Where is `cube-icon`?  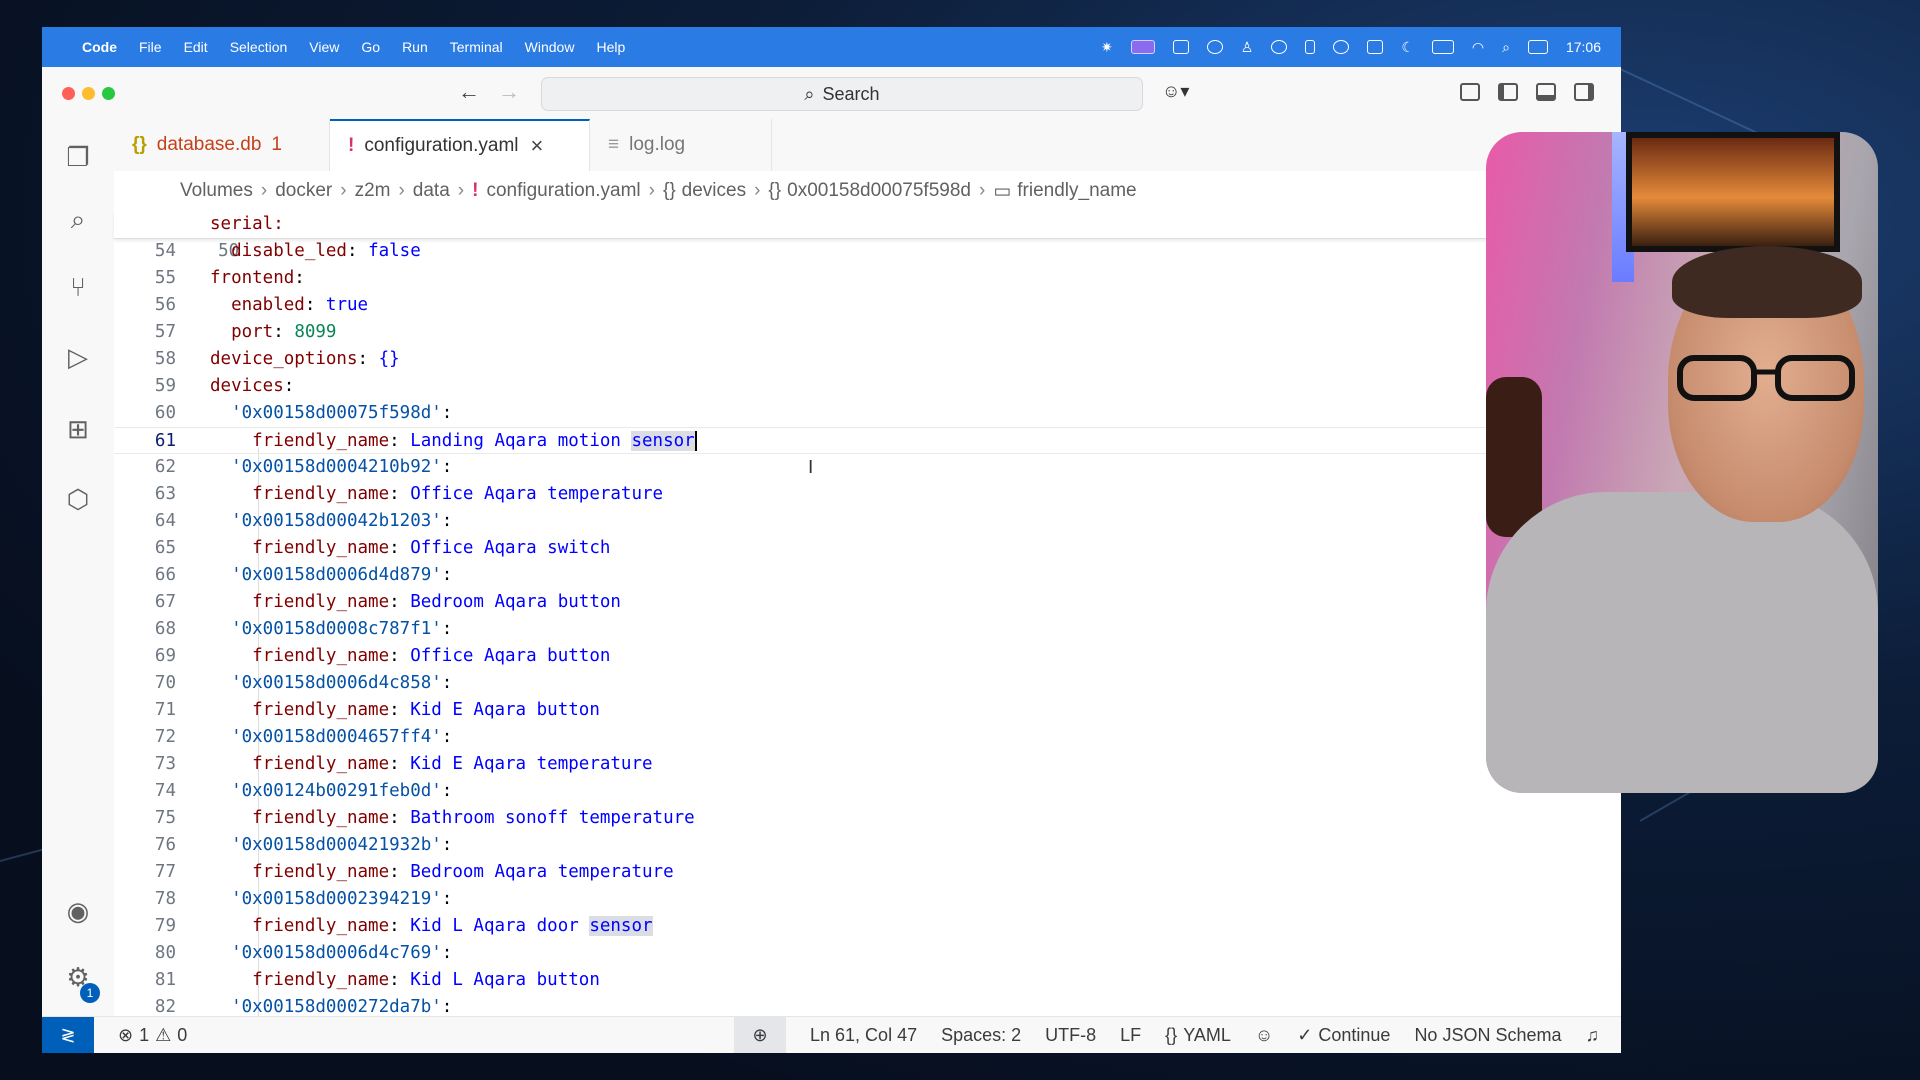 cube-icon is located at coordinates (1214, 47).